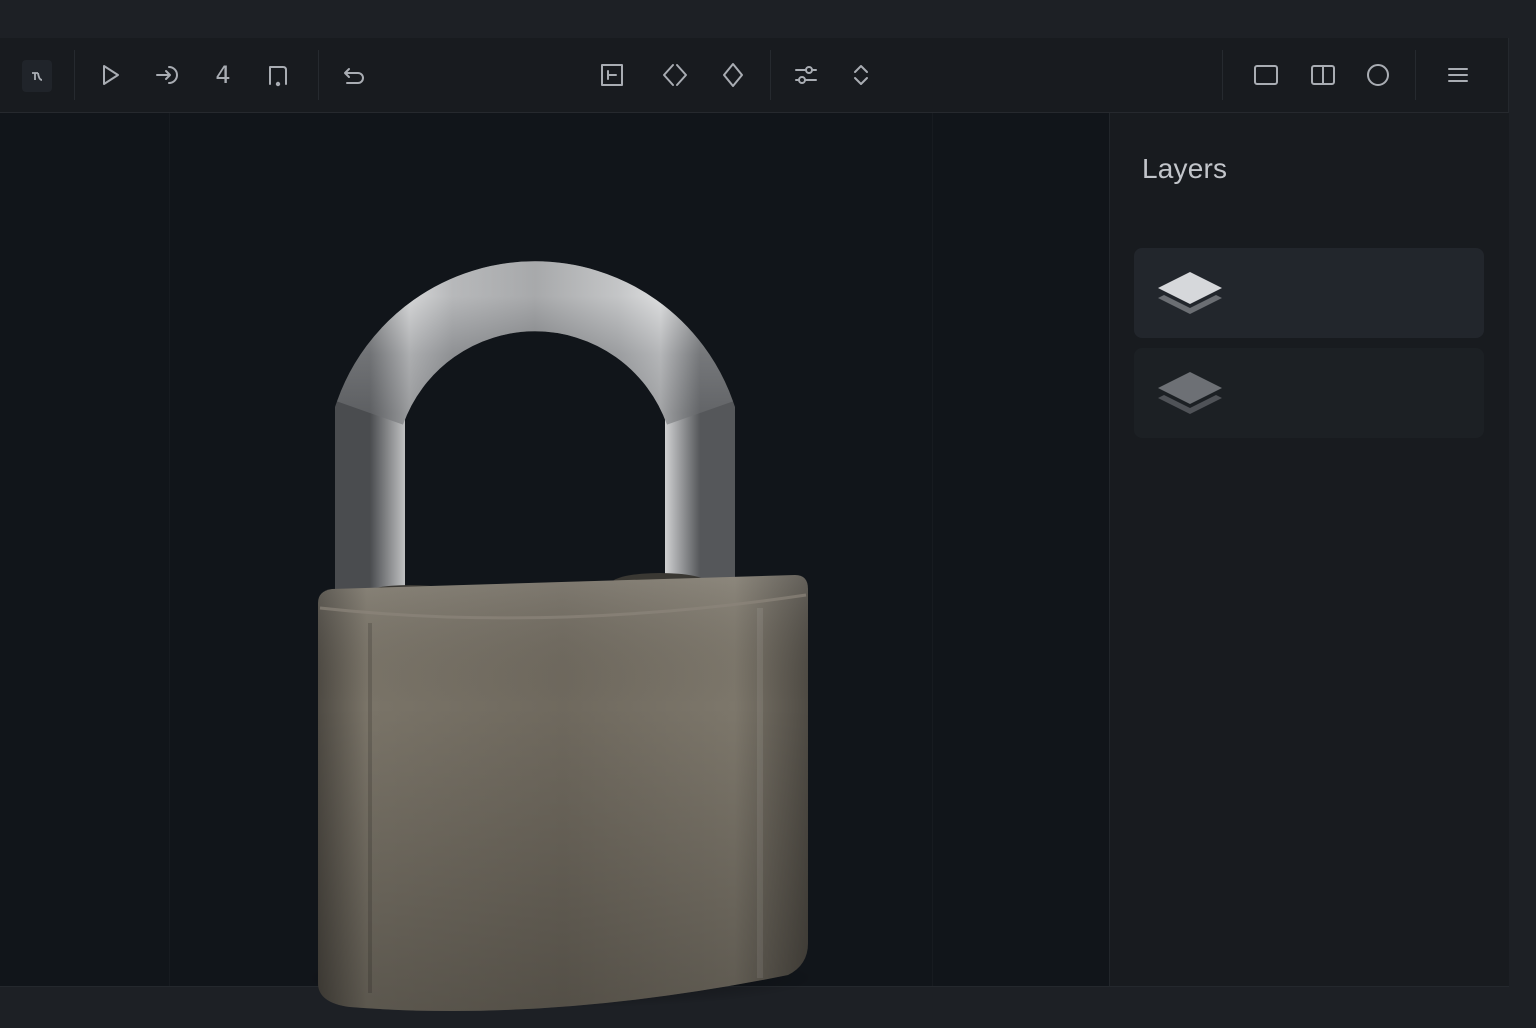 The height and width of the screenshot is (1028, 1536). What do you see at coordinates (37, 76) in the screenshot?
I see `mode-icon` at bounding box center [37, 76].